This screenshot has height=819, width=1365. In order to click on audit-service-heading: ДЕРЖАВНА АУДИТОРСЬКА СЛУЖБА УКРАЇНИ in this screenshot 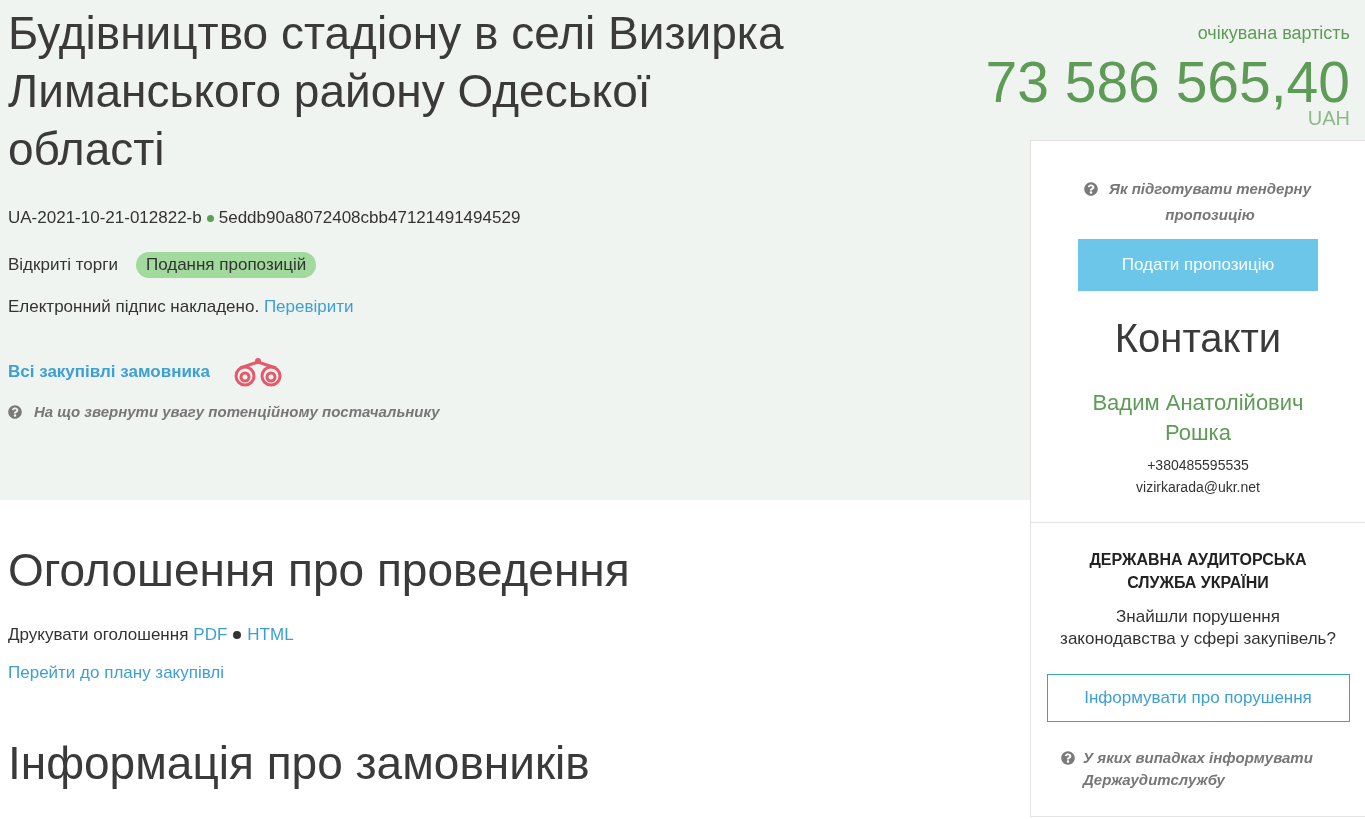, I will do `click(1198, 571)`.